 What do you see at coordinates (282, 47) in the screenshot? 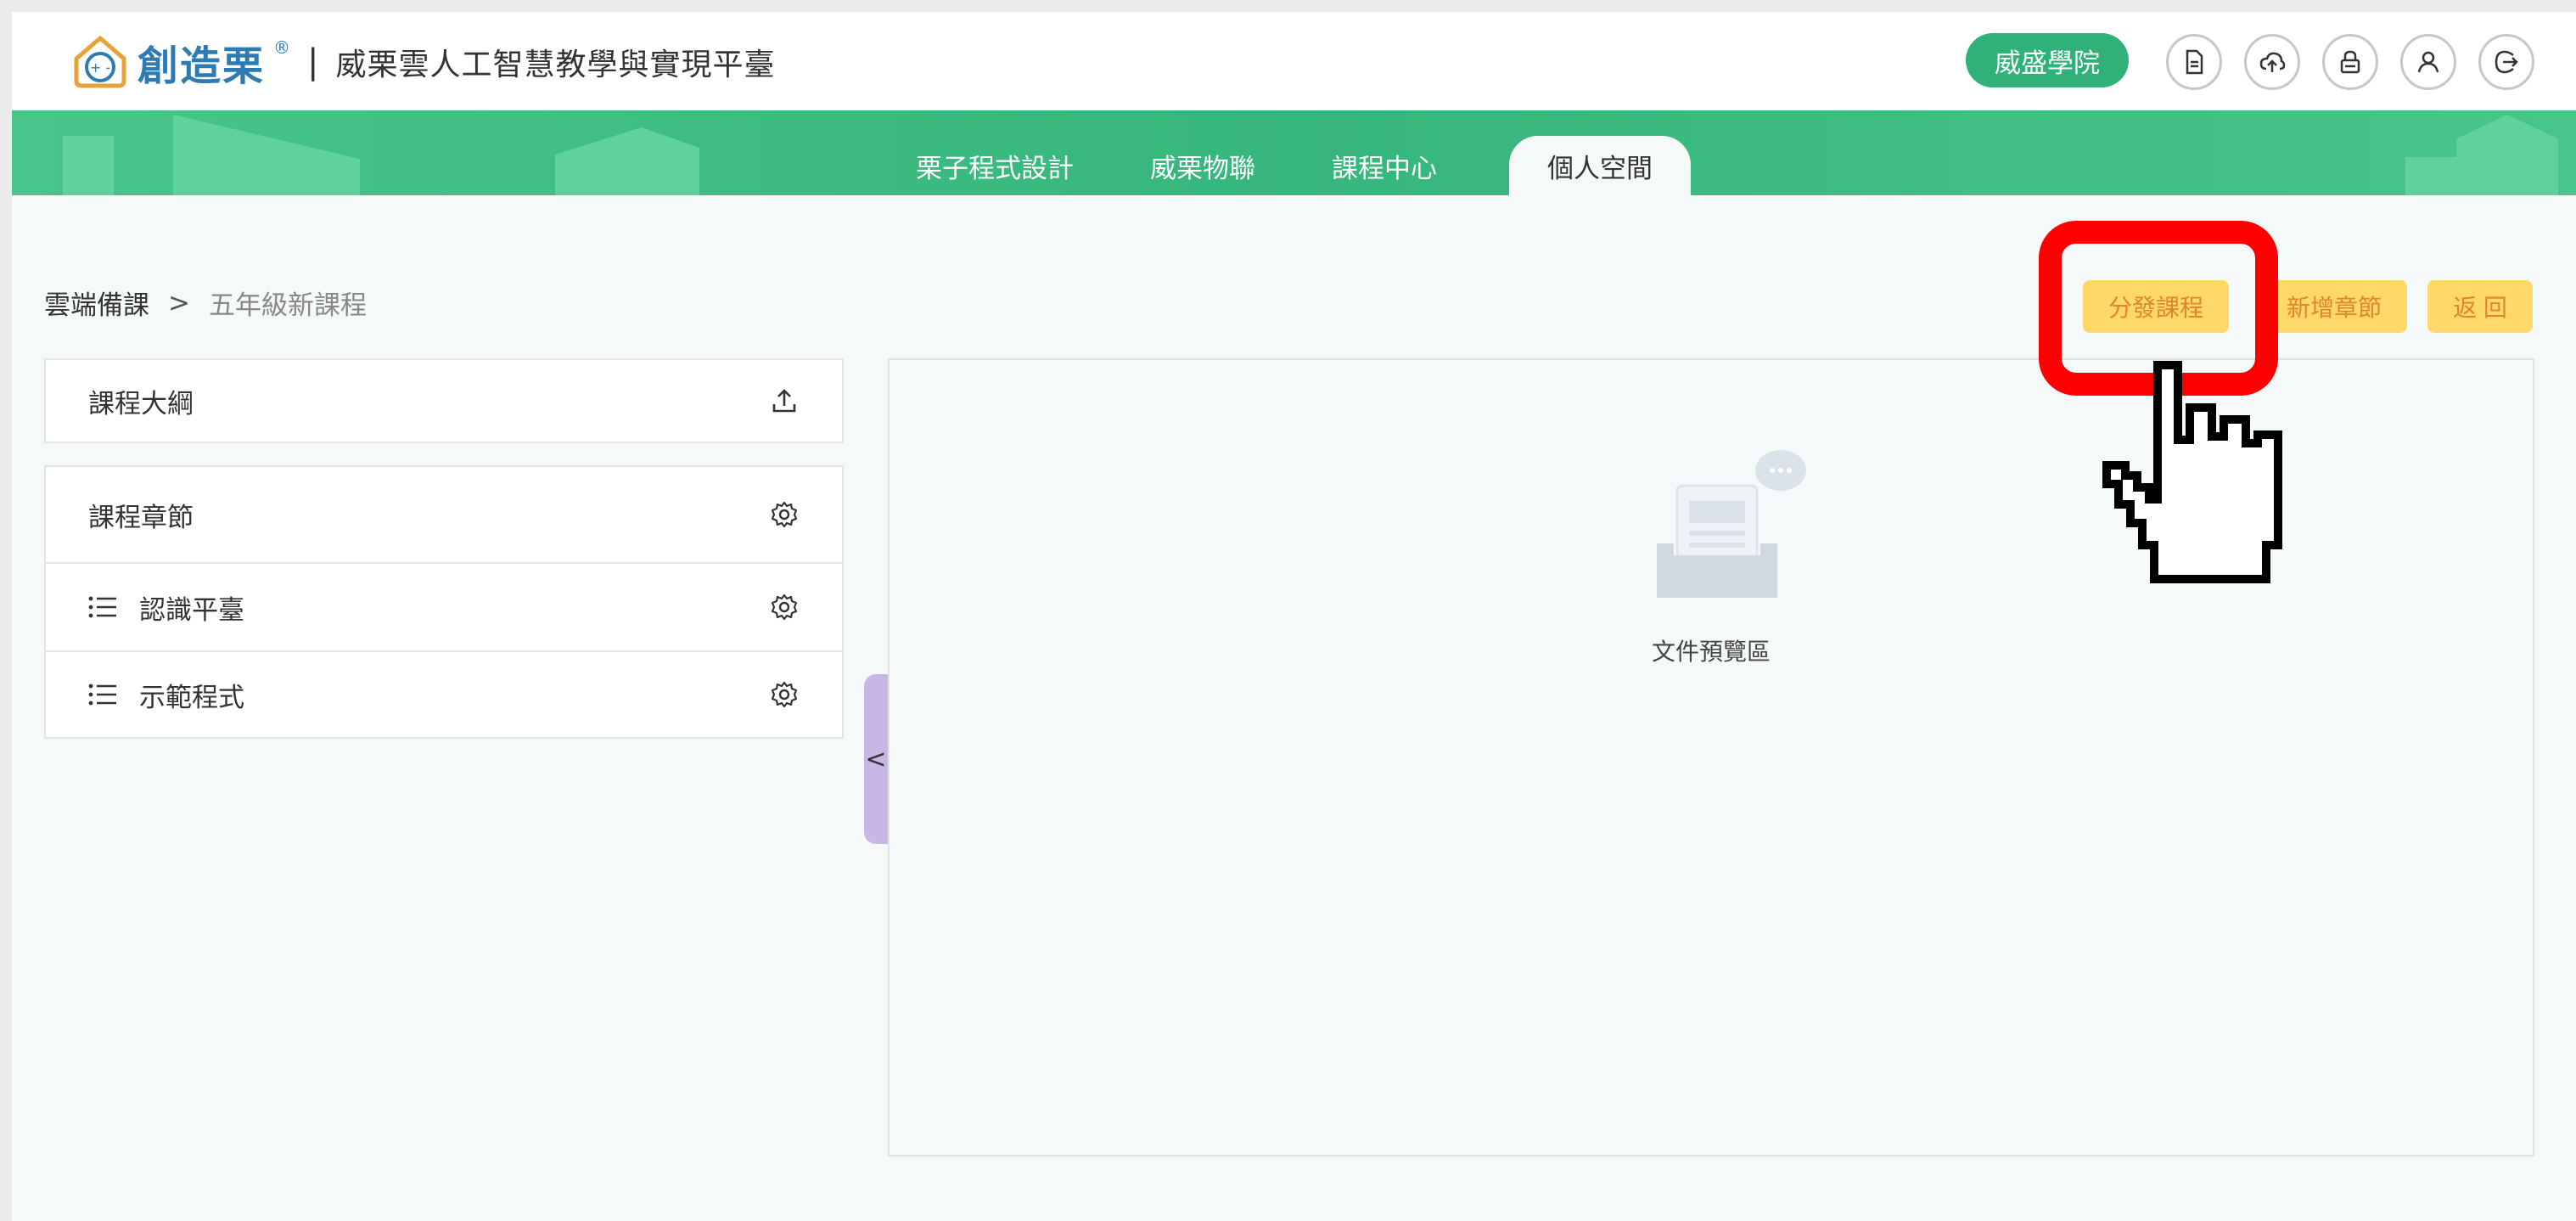
I see `logo-registered-mark: ®` at bounding box center [282, 47].